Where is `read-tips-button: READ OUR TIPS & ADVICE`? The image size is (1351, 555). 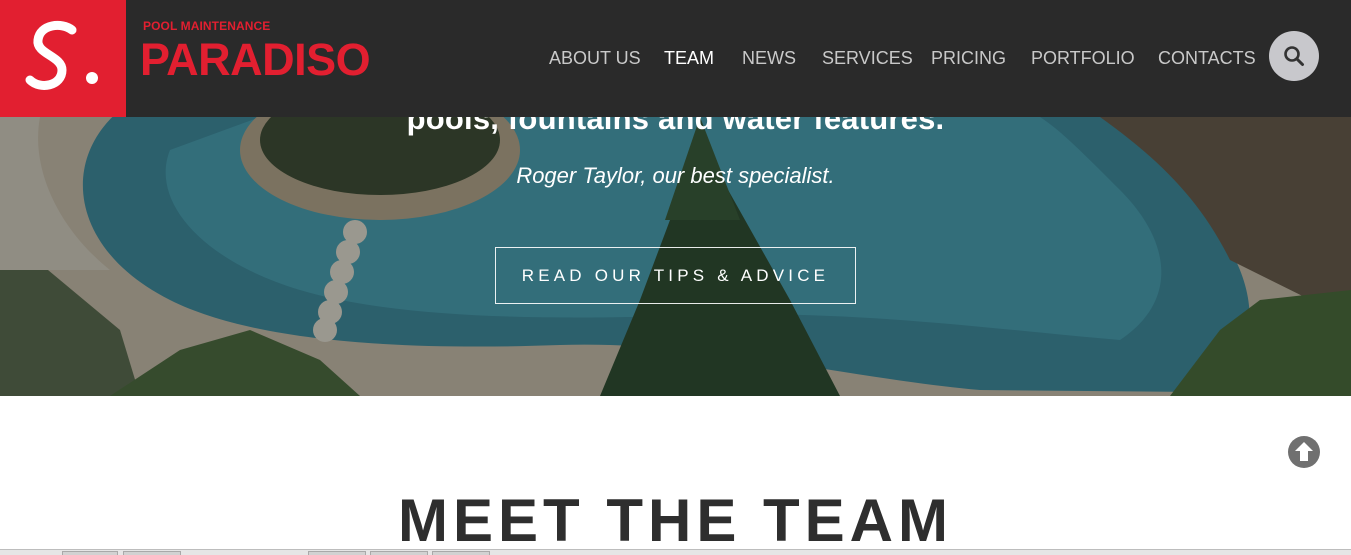
read-tips-button: READ OUR TIPS & ADVICE is located at coordinates (675, 275).